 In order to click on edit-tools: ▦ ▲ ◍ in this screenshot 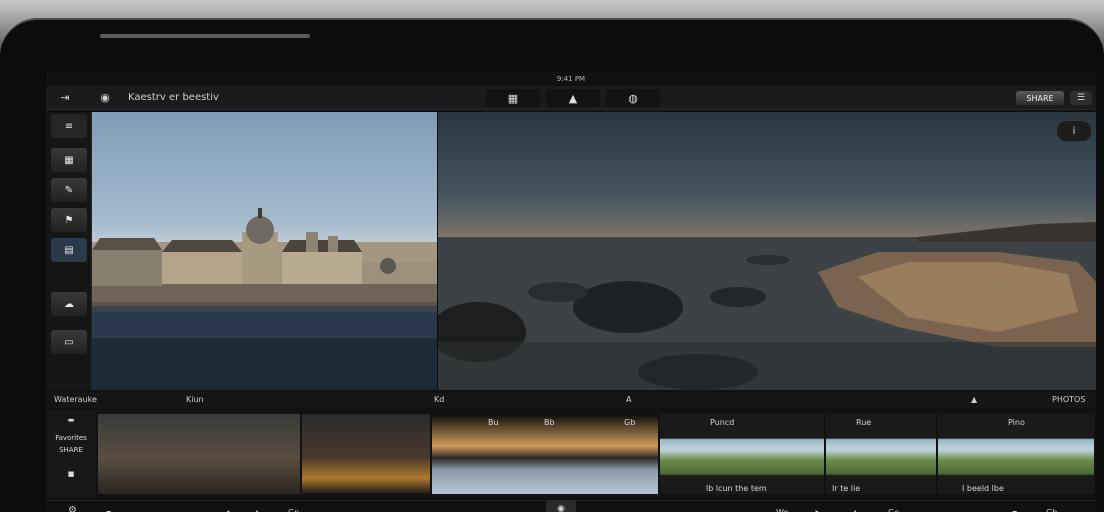, I will do `click(573, 98)`.